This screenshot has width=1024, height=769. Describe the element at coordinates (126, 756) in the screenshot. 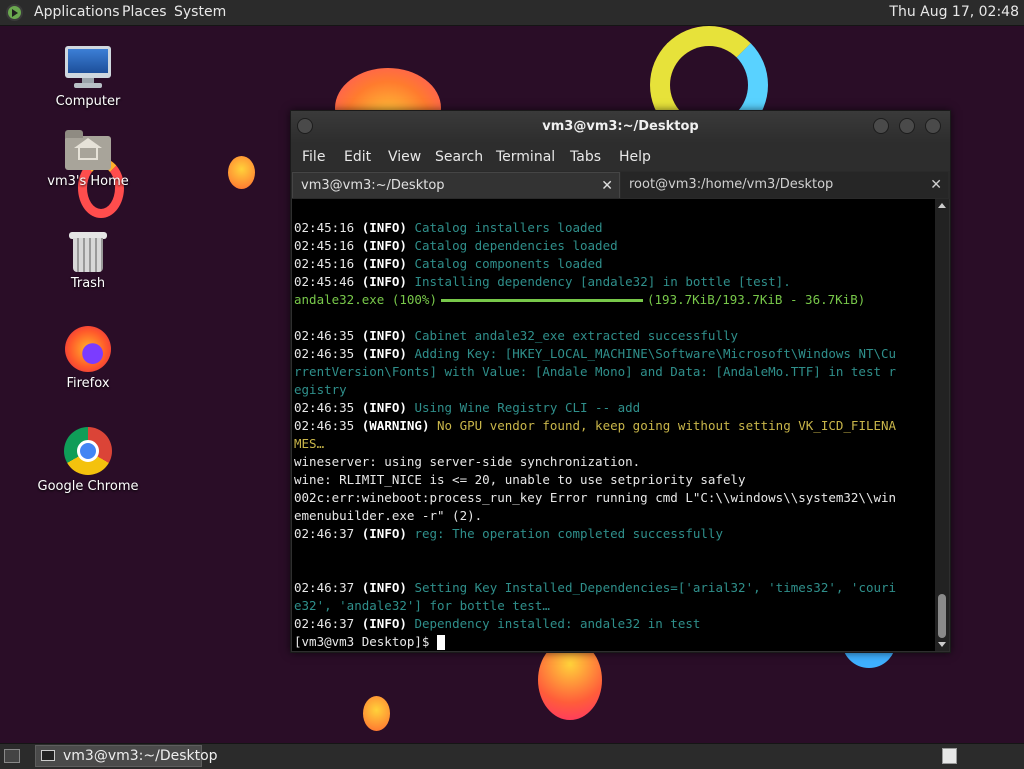

I see `taskbar-terminal-button: vm3@vm3:~/Desktop` at that location.